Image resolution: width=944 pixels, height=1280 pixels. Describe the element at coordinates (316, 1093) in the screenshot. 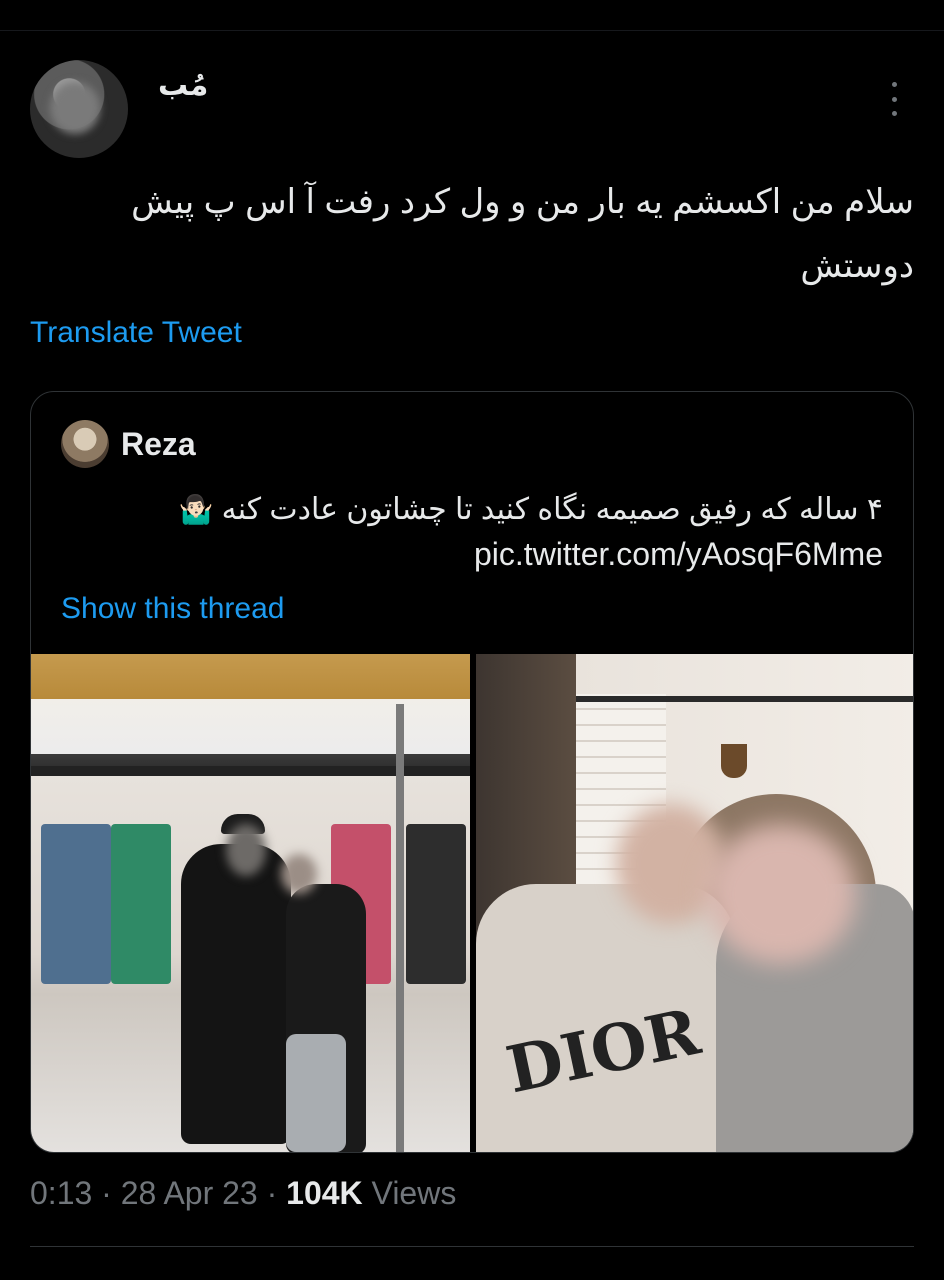

I see `jeans` at that location.